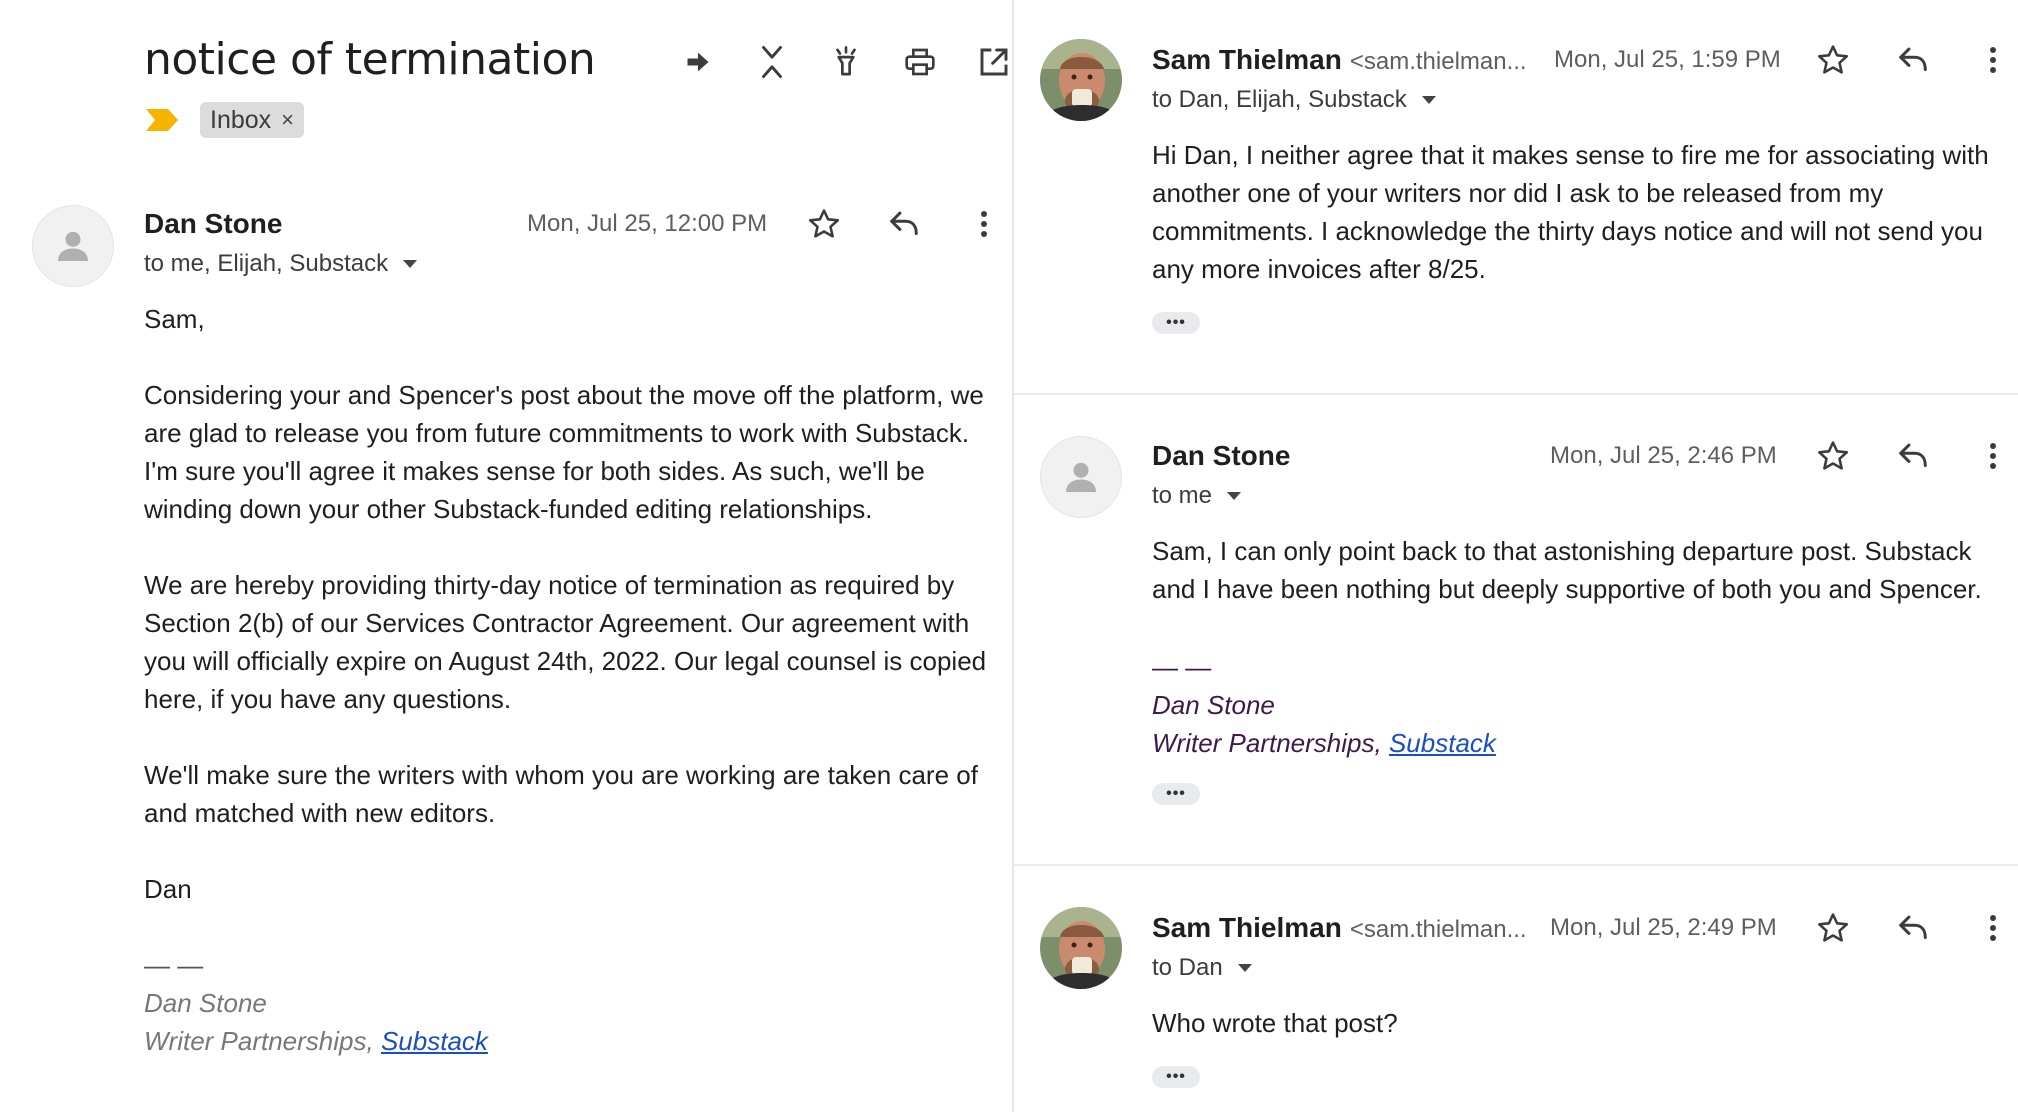 This screenshot has width=2018, height=1112. Describe the element at coordinates (574, 319) in the screenshot. I see `message-greeting: Sam,` at that location.